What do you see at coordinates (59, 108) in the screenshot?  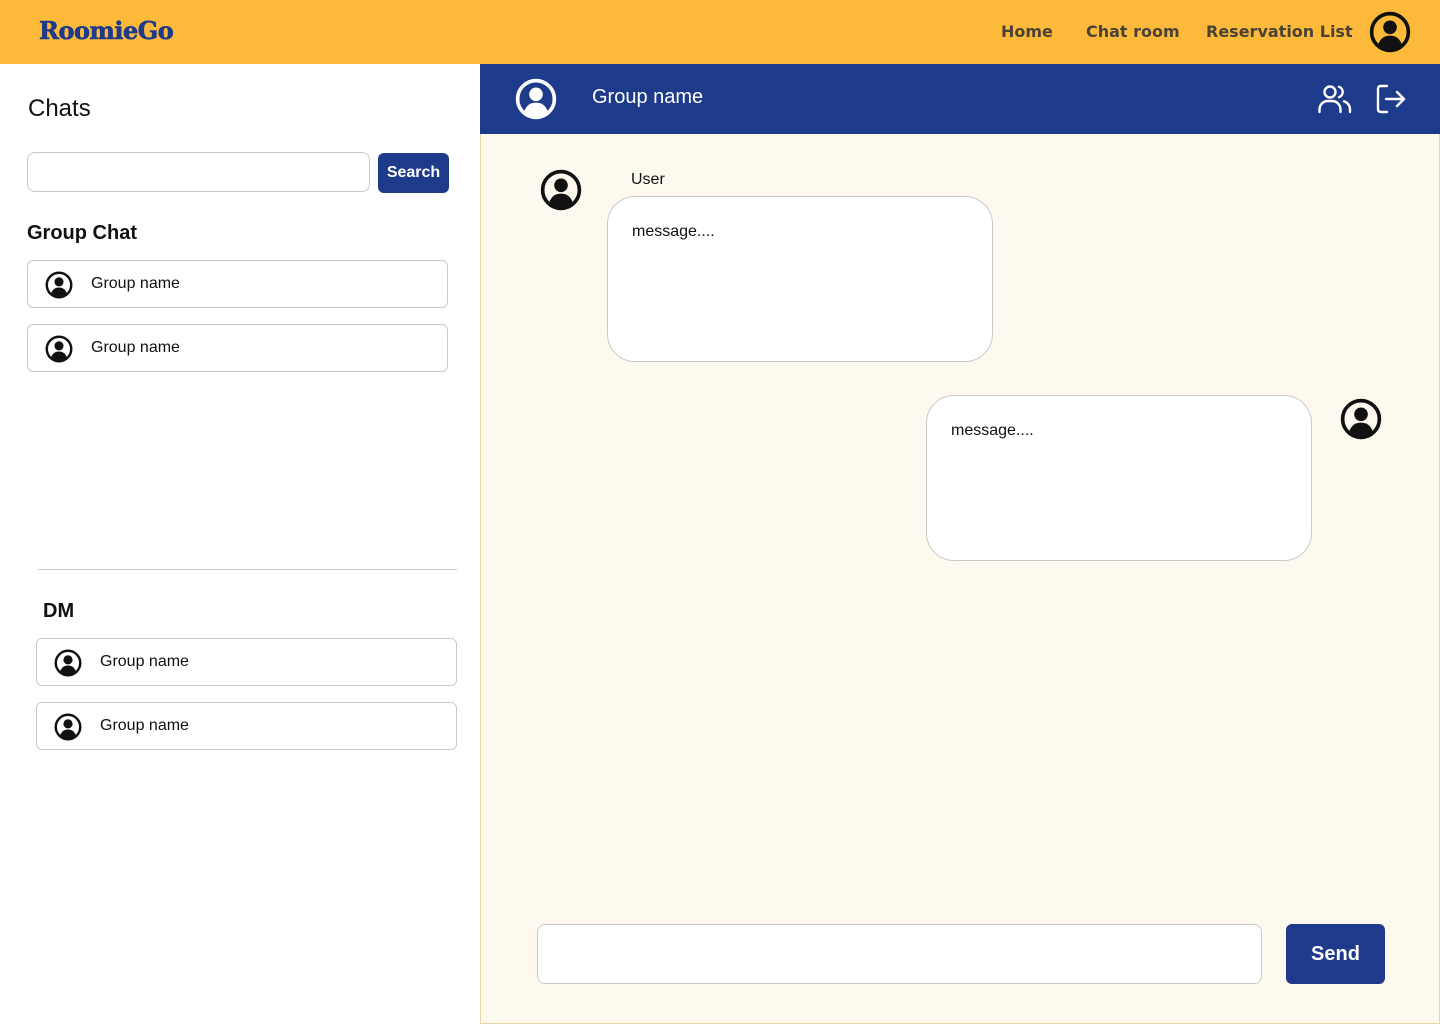 I see `sidebar-title: Chats` at bounding box center [59, 108].